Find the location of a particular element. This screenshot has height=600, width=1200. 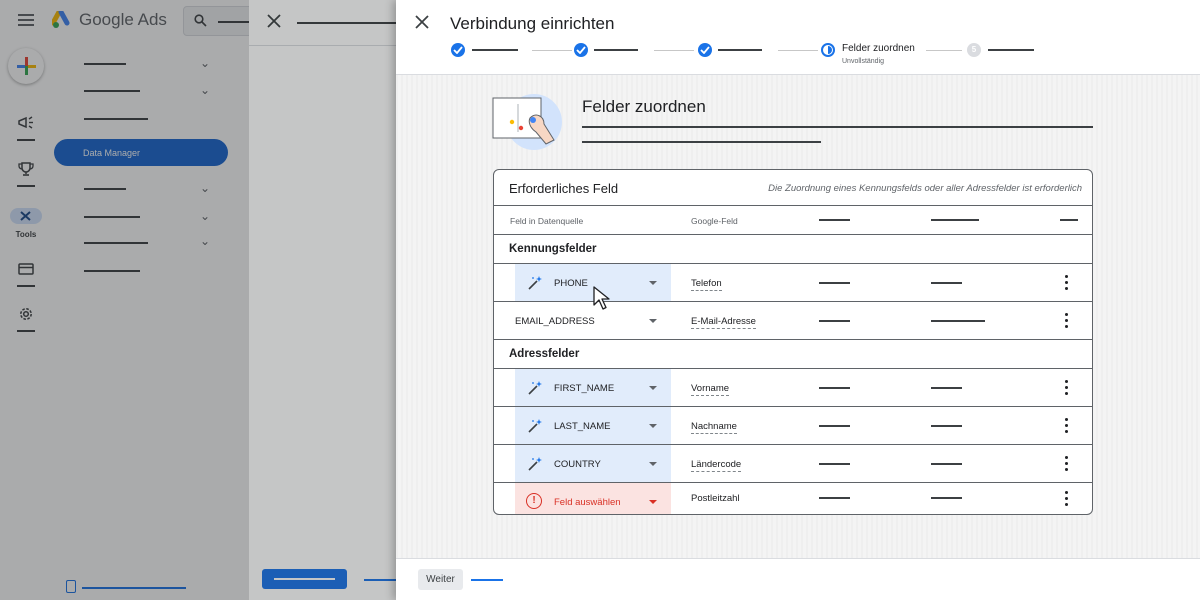

google-field: Ländercode is located at coordinates (716, 465).